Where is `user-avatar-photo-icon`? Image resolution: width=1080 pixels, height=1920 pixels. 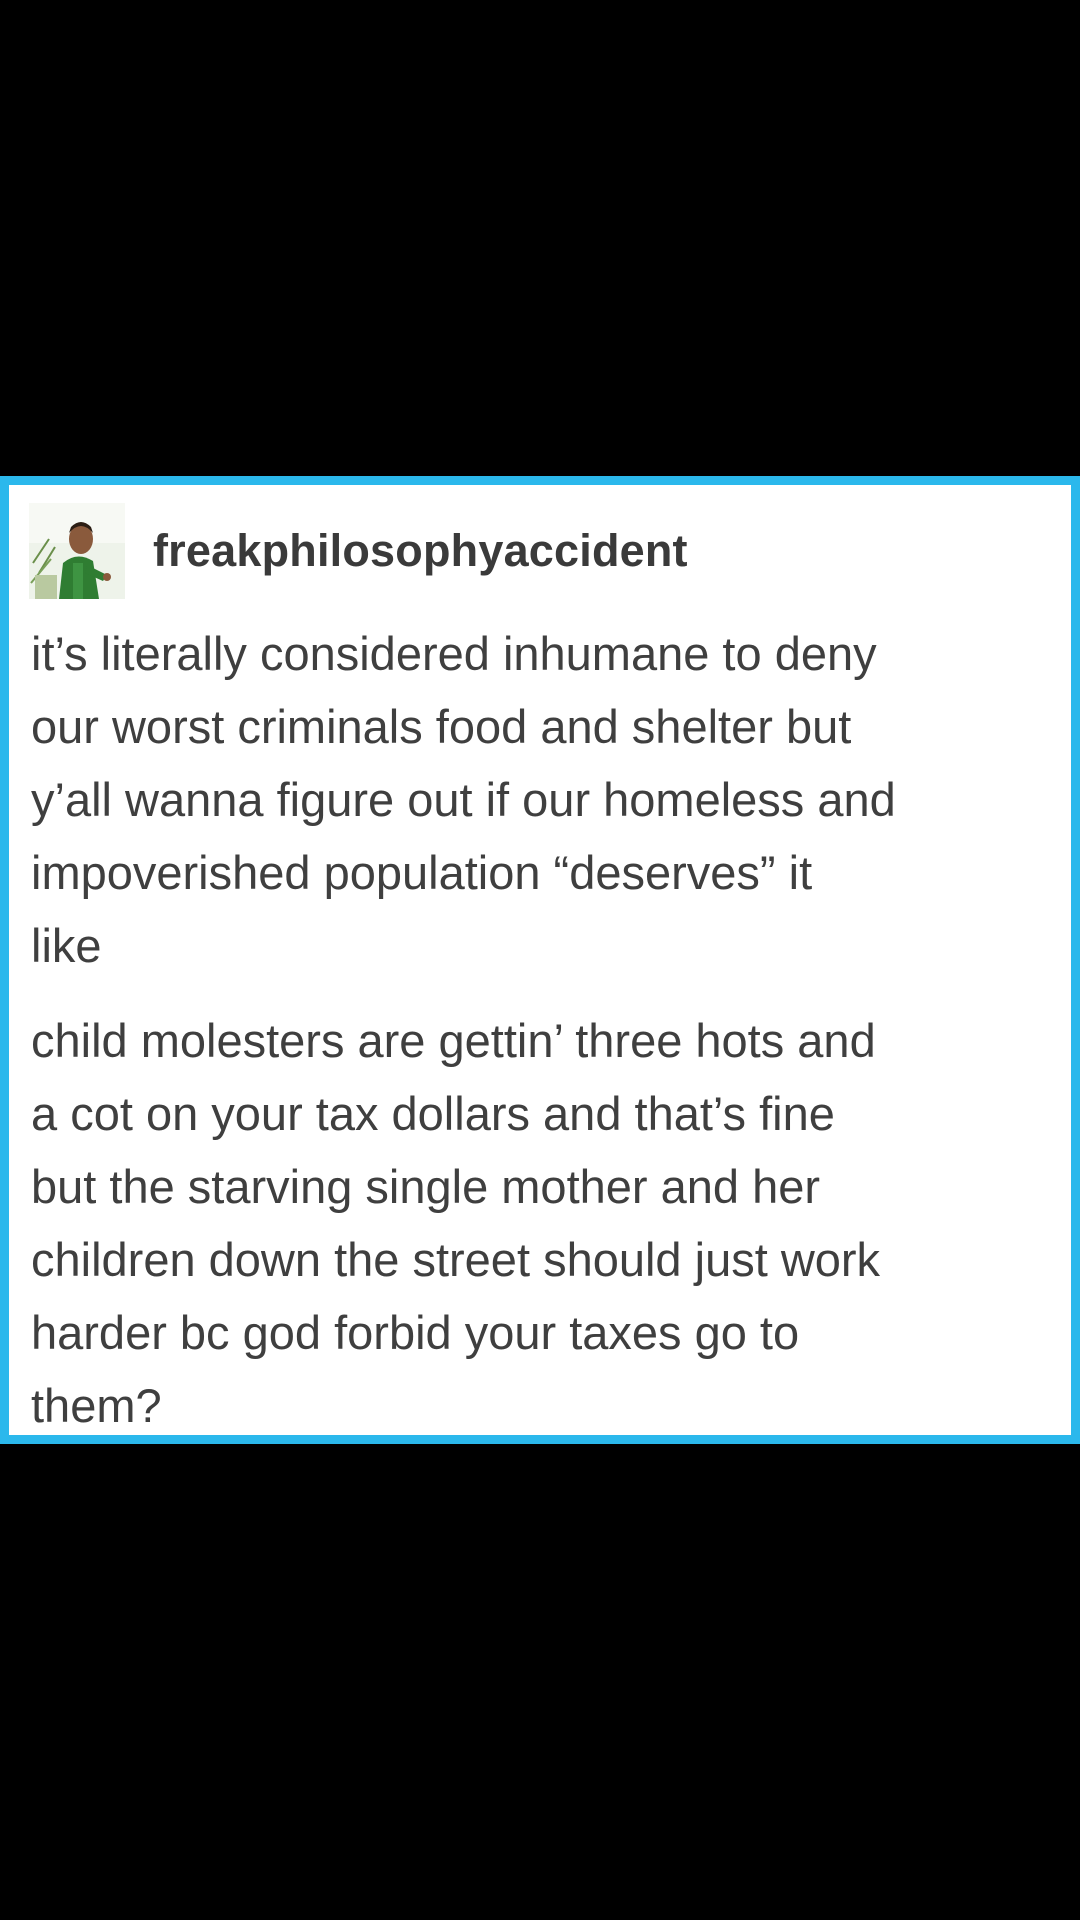 user-avatar-photo-icon is located at coordinates (77, 551).